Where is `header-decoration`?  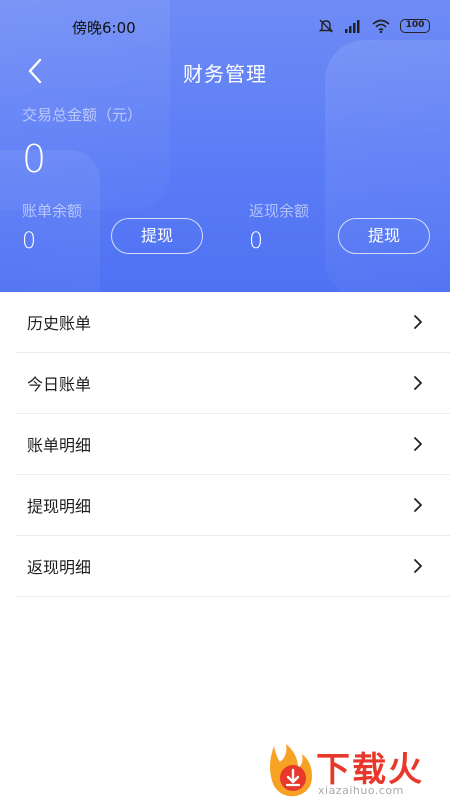 header-decoration is located at coordinates (50, 221).